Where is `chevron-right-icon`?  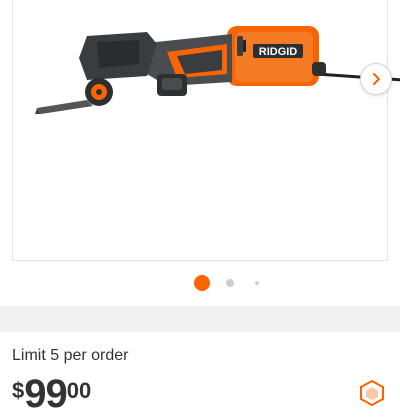
chevron-right-icon is located at coordinates (376, 79).